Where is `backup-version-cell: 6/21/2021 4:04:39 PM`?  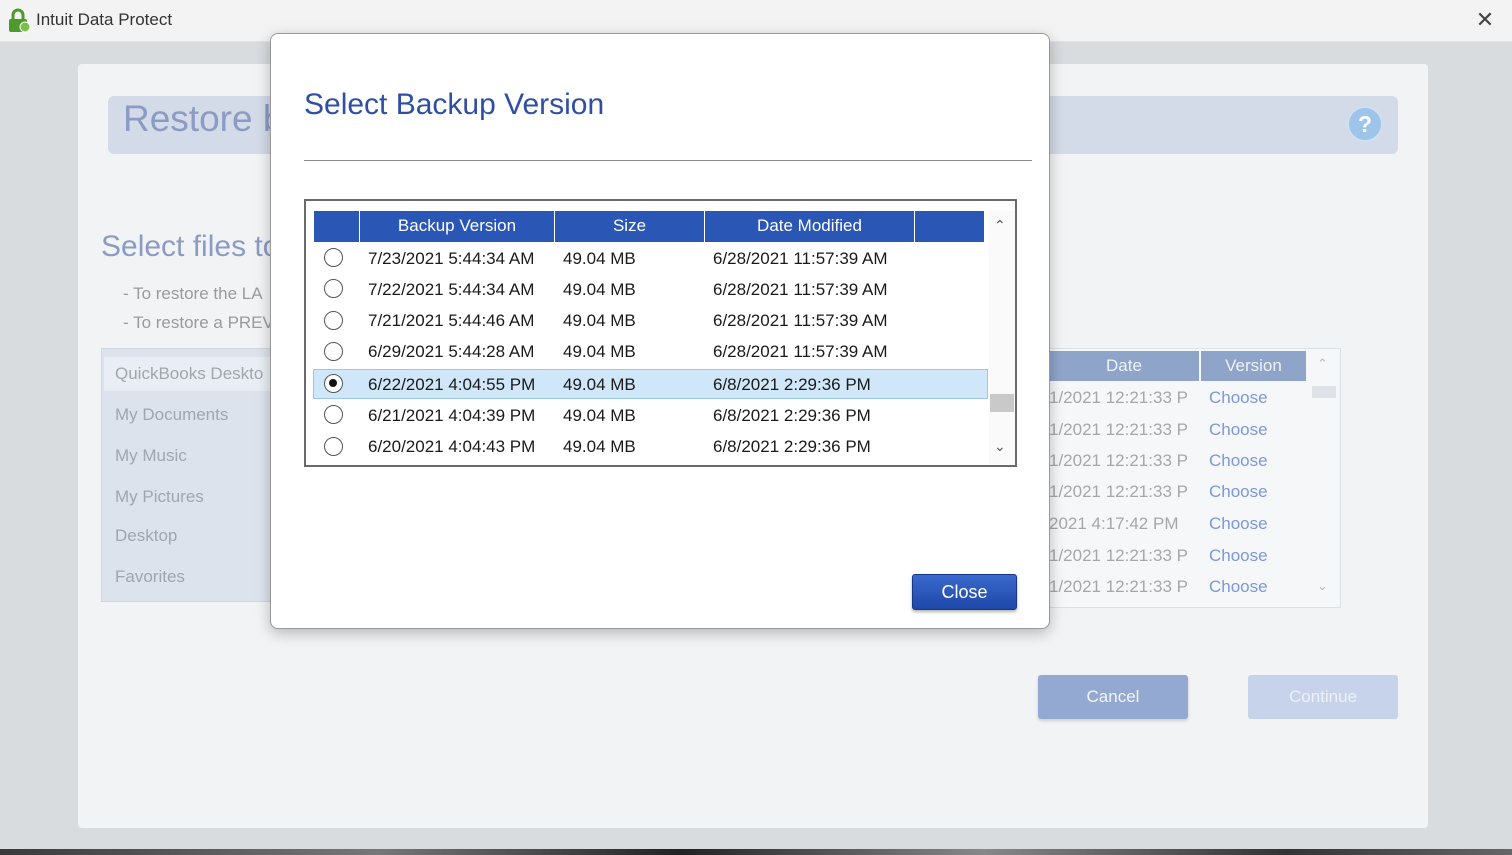
backup-version-cell: 6/21/2021 4:04:39 PM is located at coordinates (451, 416).